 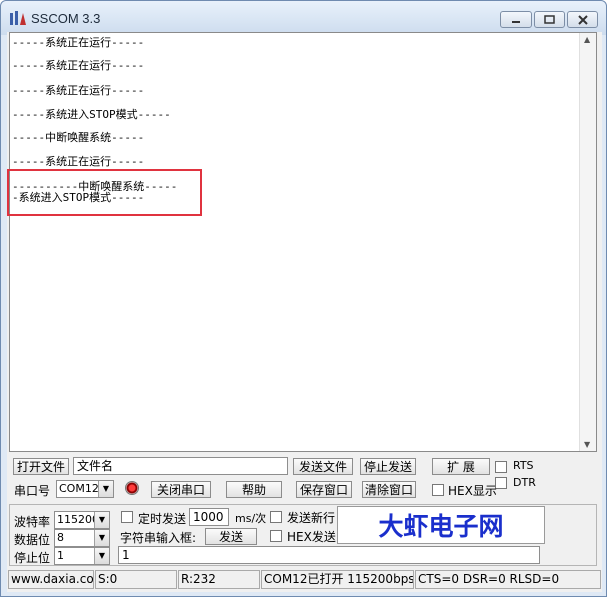 What do you see at coordinates (329, 555) in the screenshot?
I see `send-string-input: 1` at bounding box center [329, 555].